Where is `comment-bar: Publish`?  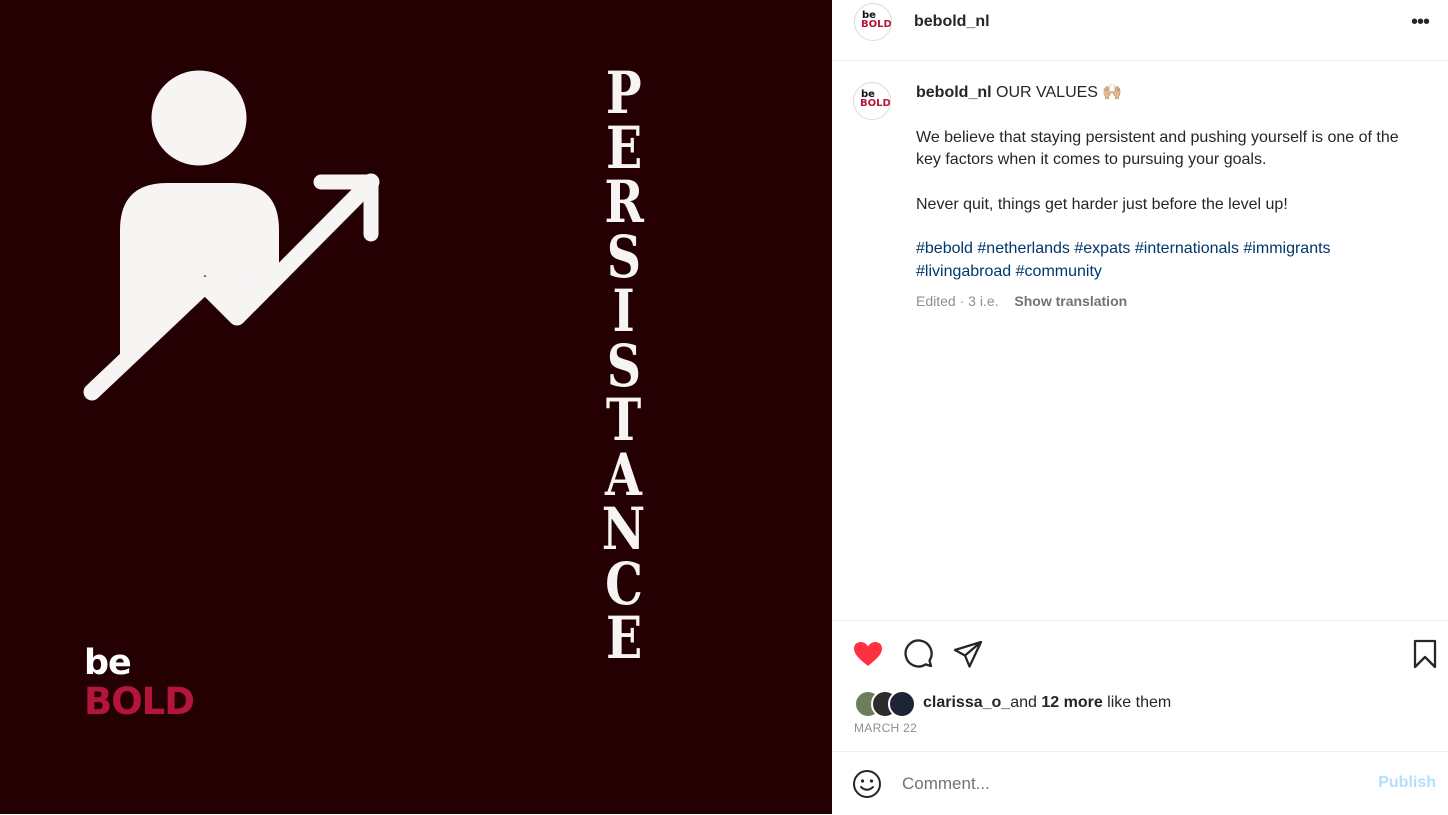
comment-bar: Publish is located at coordinates (1140, 783).